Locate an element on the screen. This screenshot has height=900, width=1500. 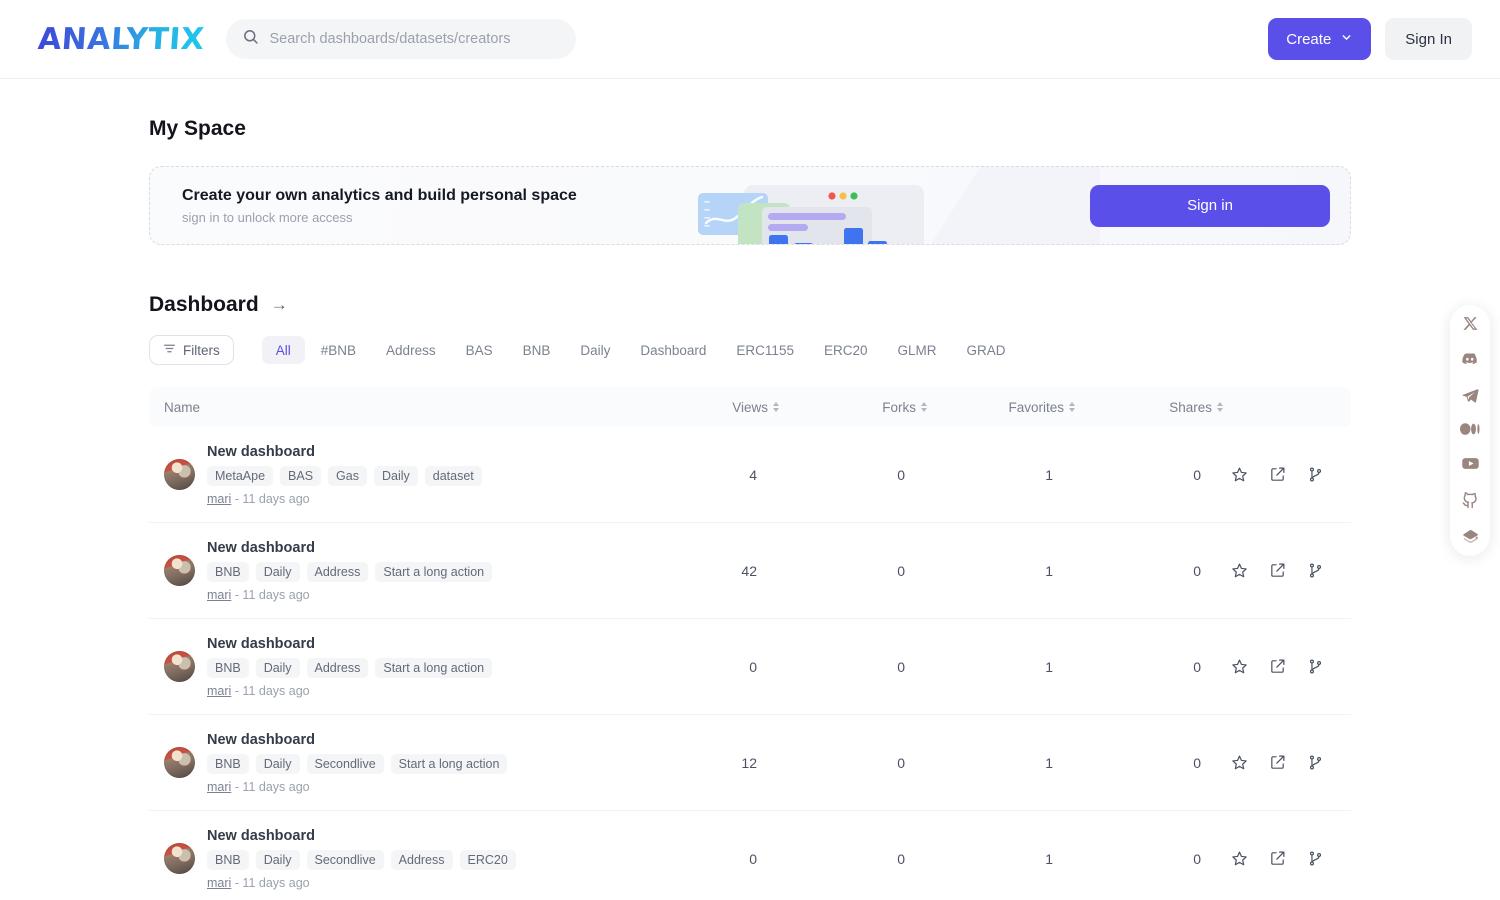
tag-tab-dashboard: Dashboard is located at coordinates (673, 350).